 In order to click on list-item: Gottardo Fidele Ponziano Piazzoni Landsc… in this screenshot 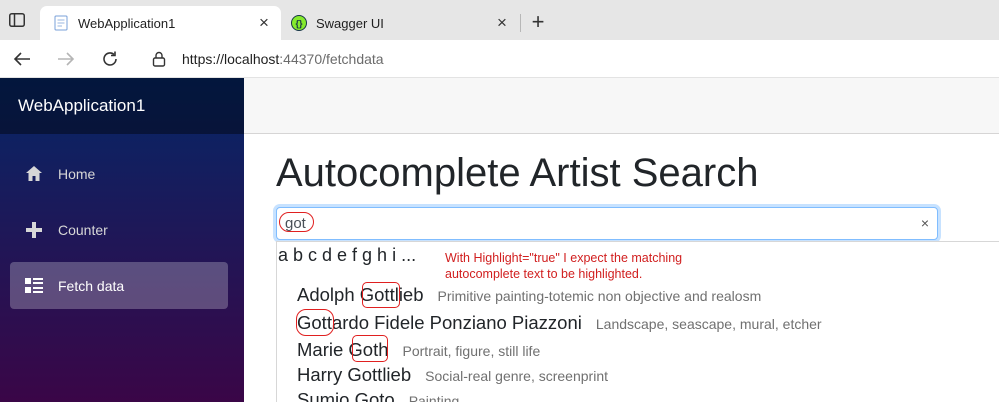, I will do `click(559, 323)`.